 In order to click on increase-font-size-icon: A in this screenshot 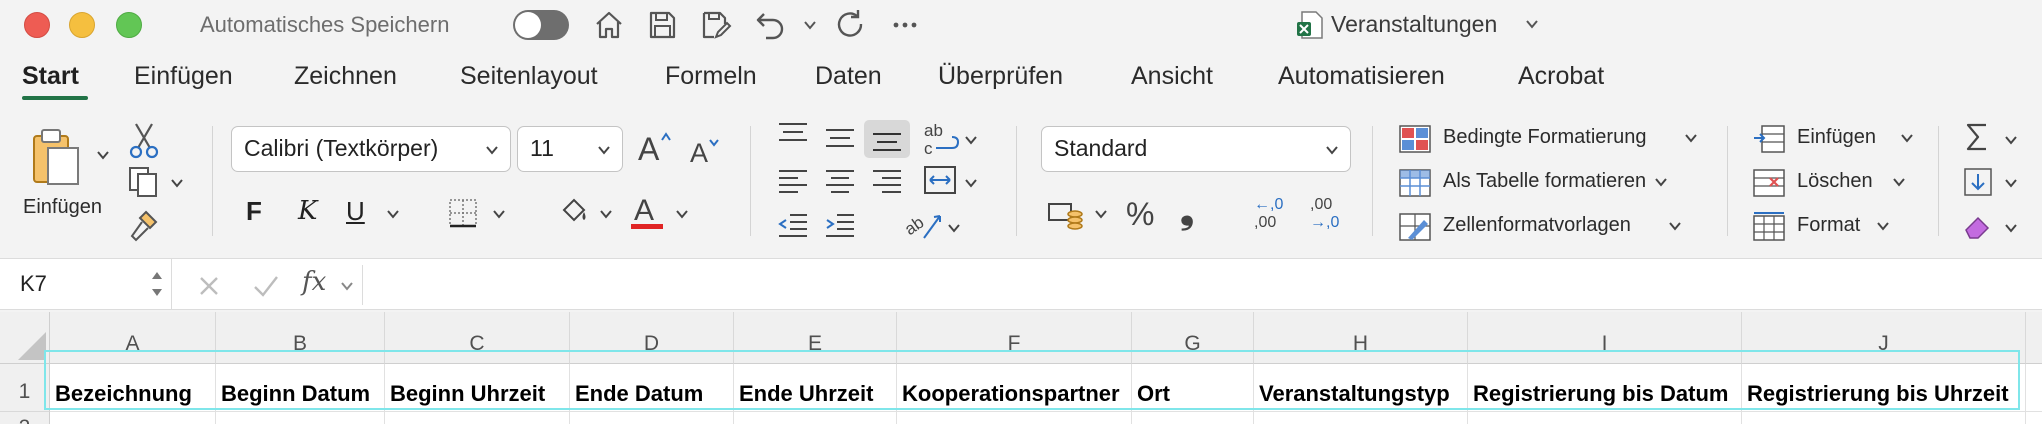, I will do `click(655, 147)`.